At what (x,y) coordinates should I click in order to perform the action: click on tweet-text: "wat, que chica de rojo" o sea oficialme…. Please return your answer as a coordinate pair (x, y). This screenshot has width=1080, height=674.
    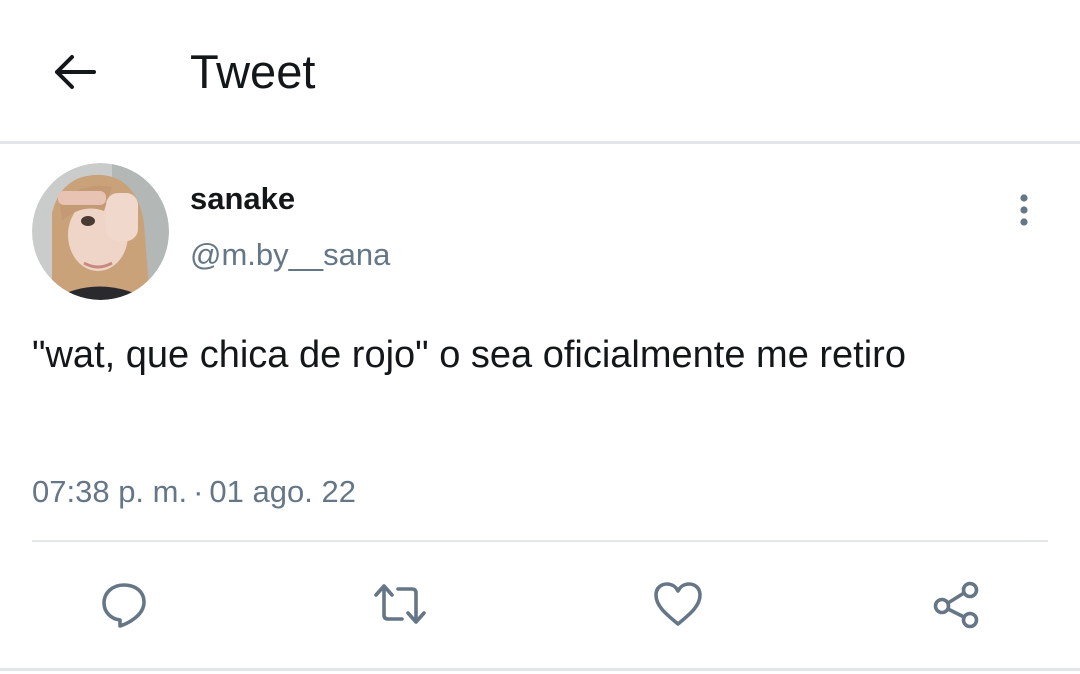
    Looking at the image, I should click on (469, 355).